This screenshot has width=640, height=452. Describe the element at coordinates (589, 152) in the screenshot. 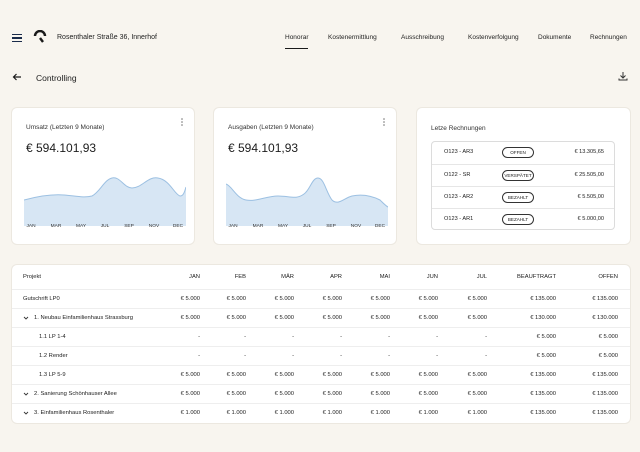

I see `invoice-amount: € 13.305,65` at that location.